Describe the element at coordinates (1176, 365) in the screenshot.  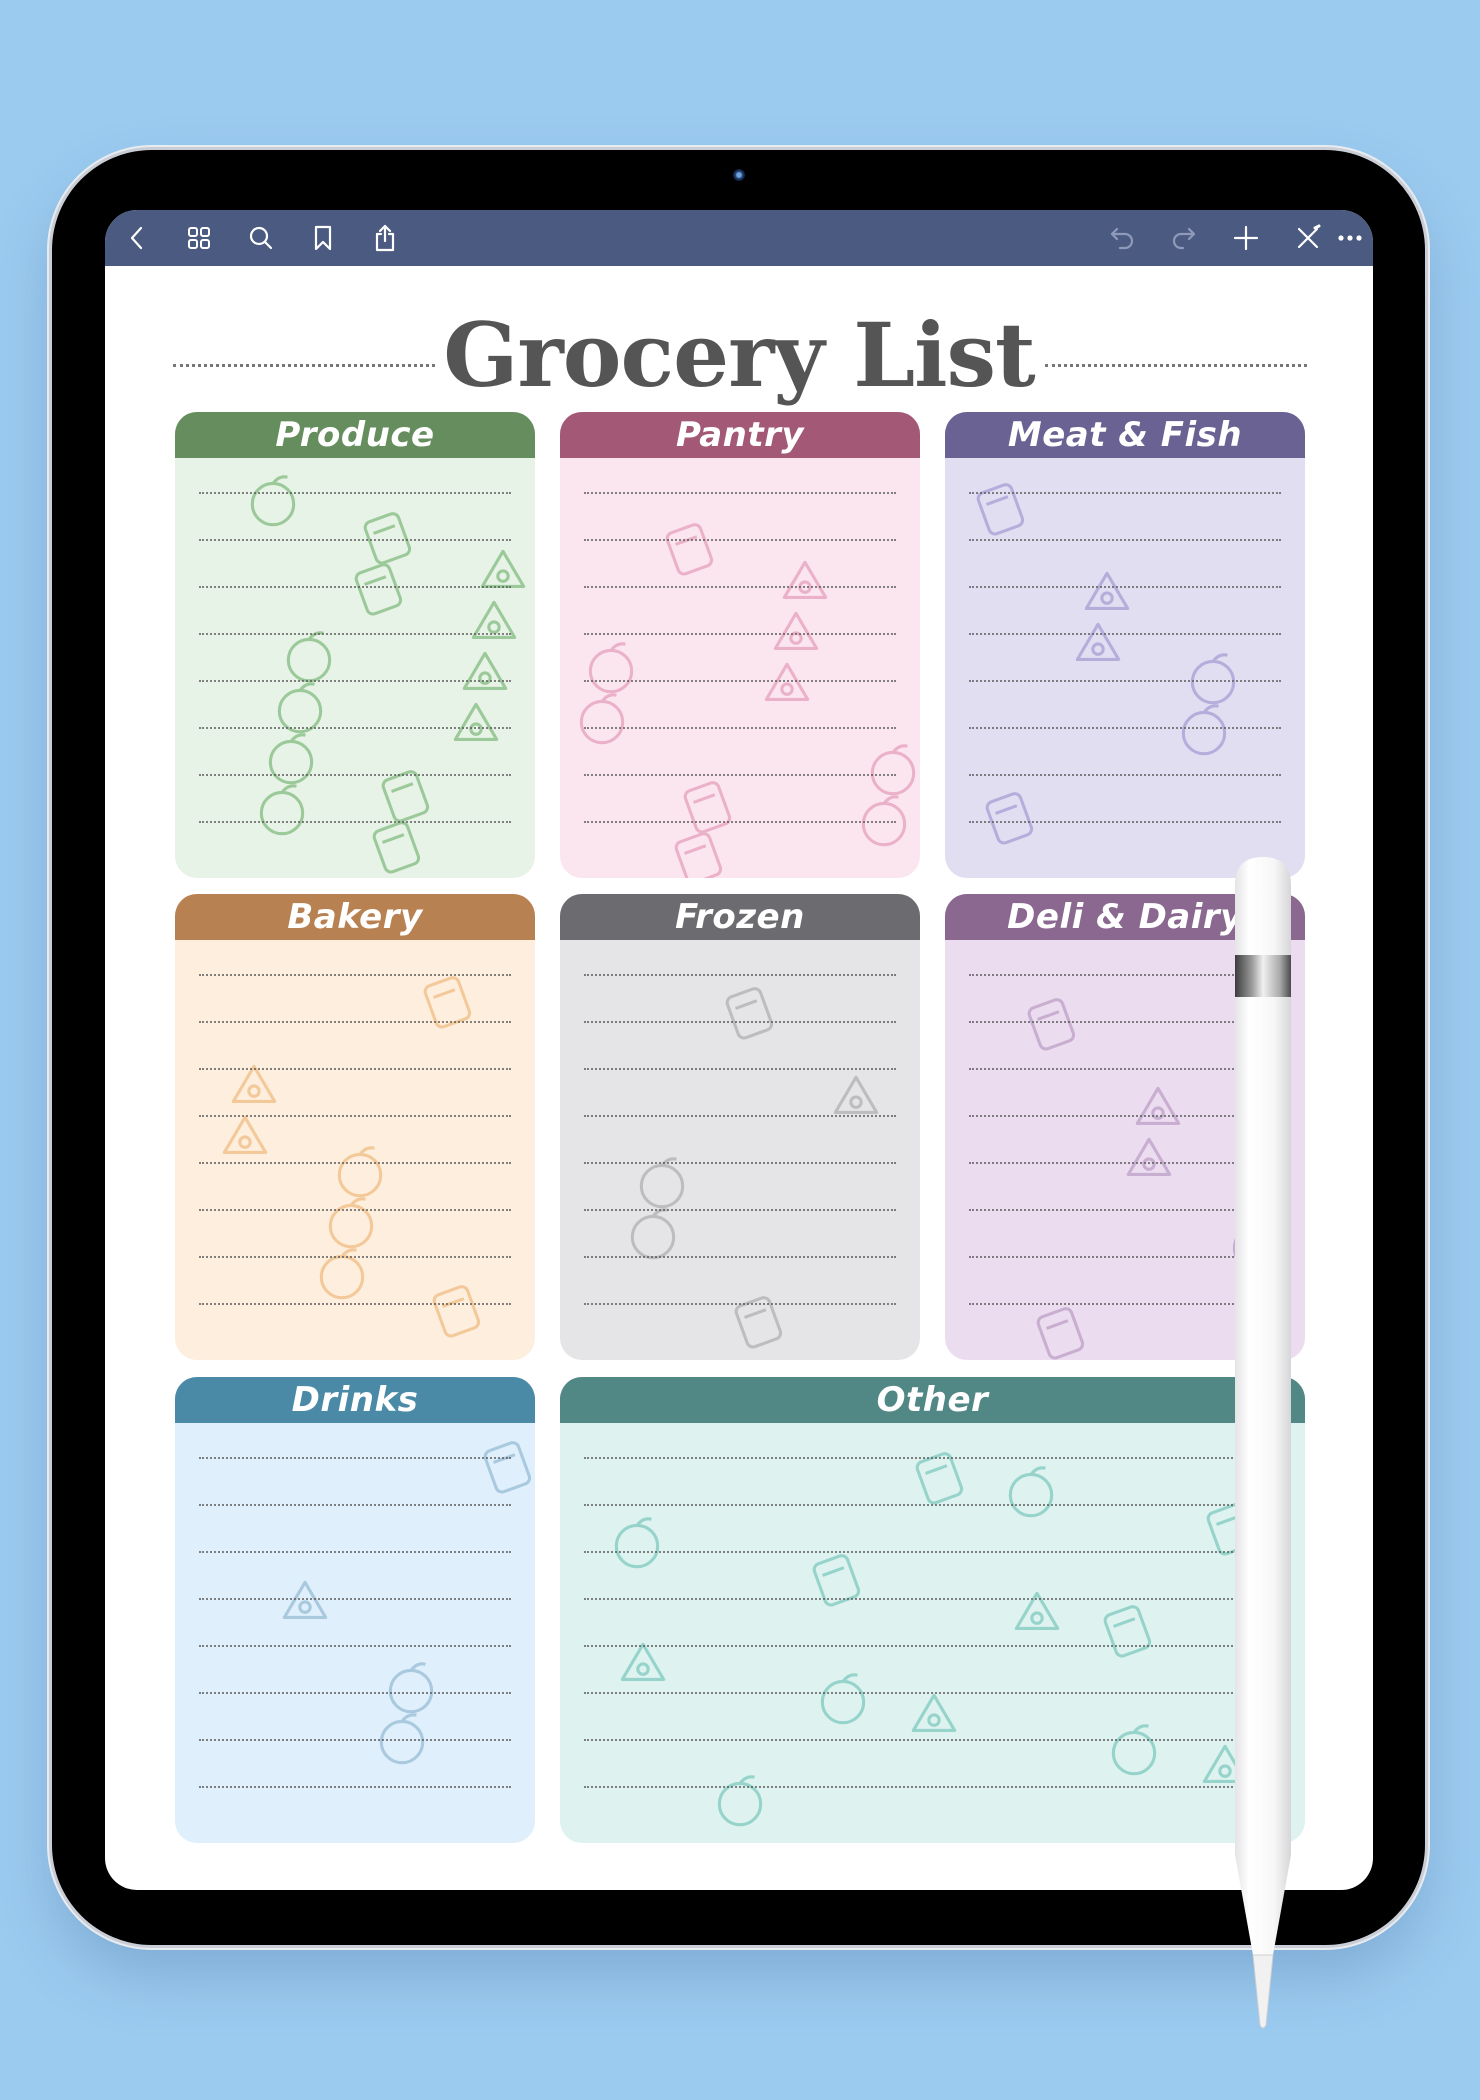
I see `title-divider-right` at that location.